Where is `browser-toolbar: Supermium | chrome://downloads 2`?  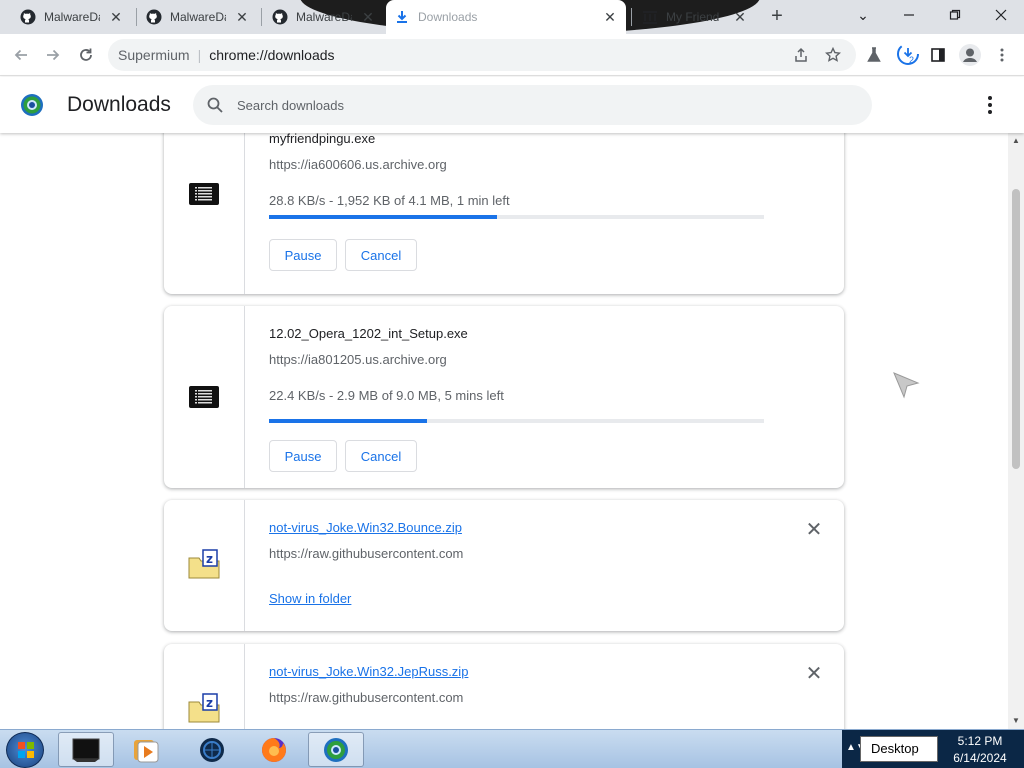 browser-toolbar: Supermium | chrome://downloads 2 is located at coordinates (512, 55).